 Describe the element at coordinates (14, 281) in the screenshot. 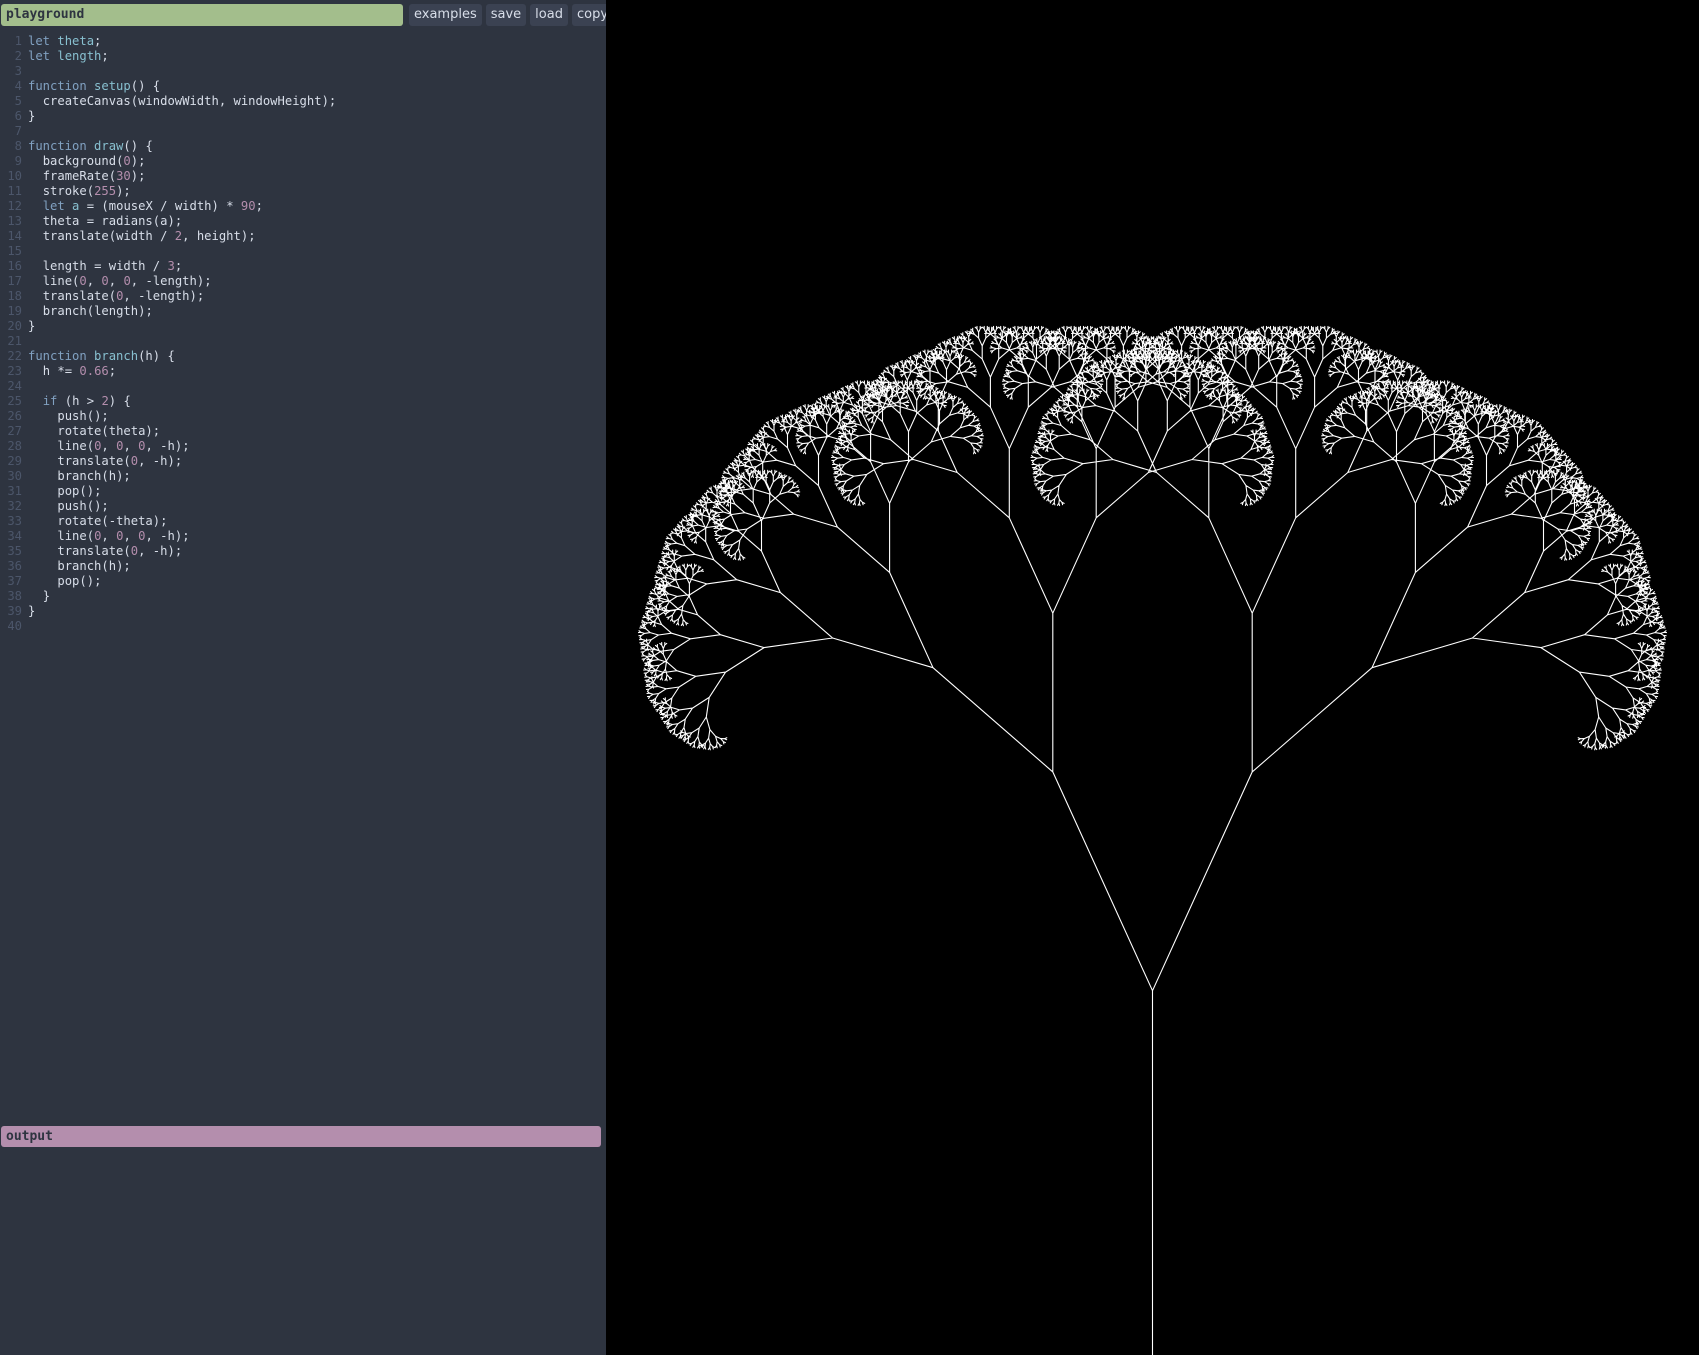

I see `line-number: 17` at that location.